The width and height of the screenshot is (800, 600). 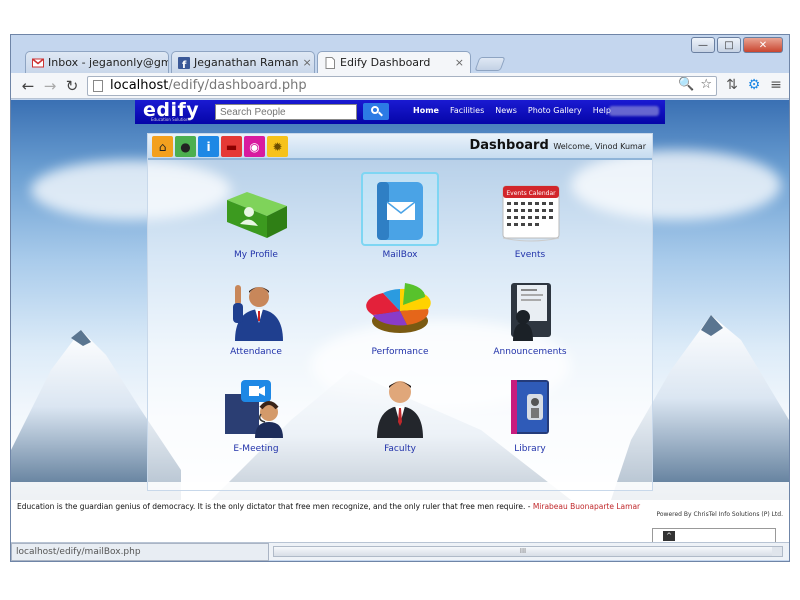 I want to click on calendar-header-text: Events Calendar, so click(x=531, y=193).